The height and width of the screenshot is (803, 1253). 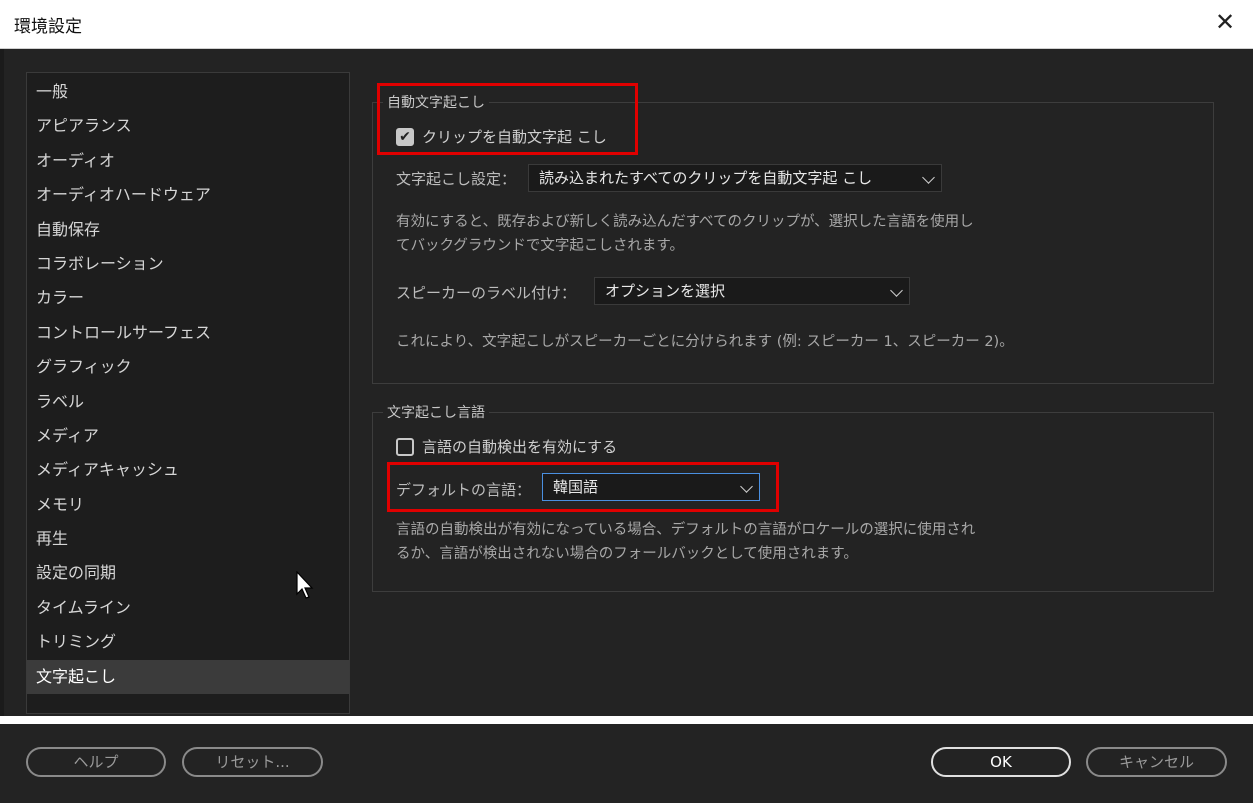 What do you see at coordinates (627, 554) in the screenshot?
I see `language-desc-2: るか、言語が検出されない場合のフォールバックとして使用されます。` at bounding box center [627, 554].